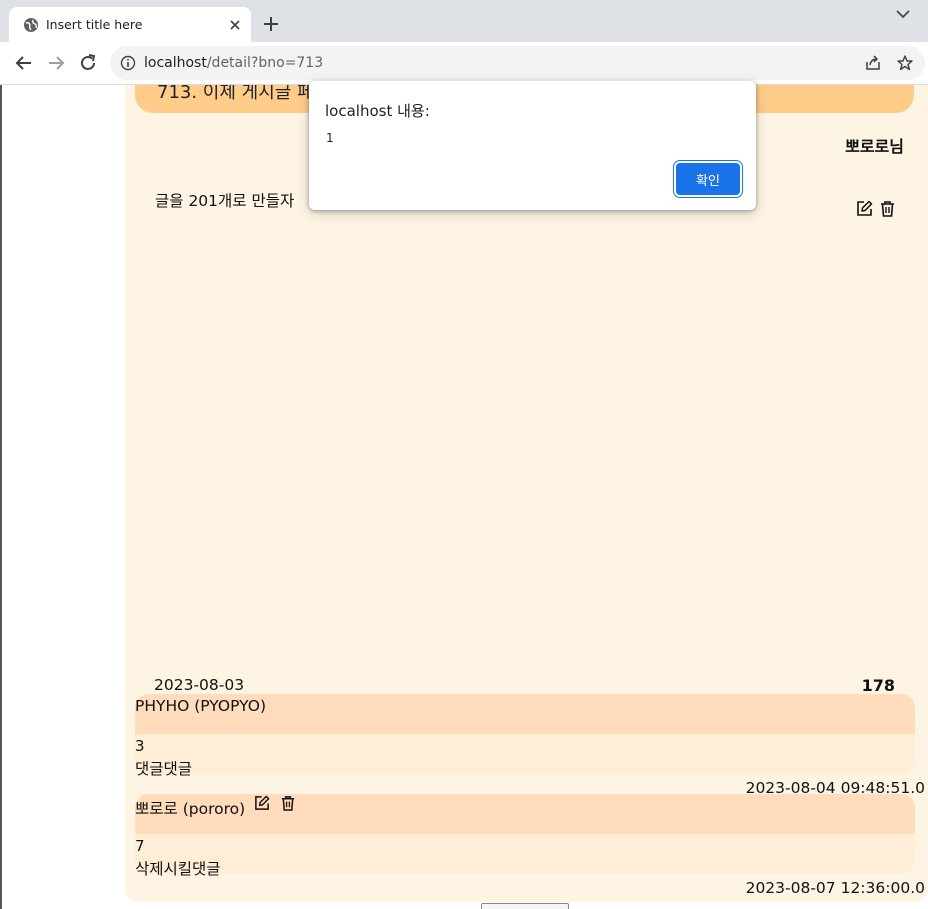 This screenshot has height=909, width=928. Describe the element at coordinates (128, 63) in the screenshot. I see `info-icon` at that location.